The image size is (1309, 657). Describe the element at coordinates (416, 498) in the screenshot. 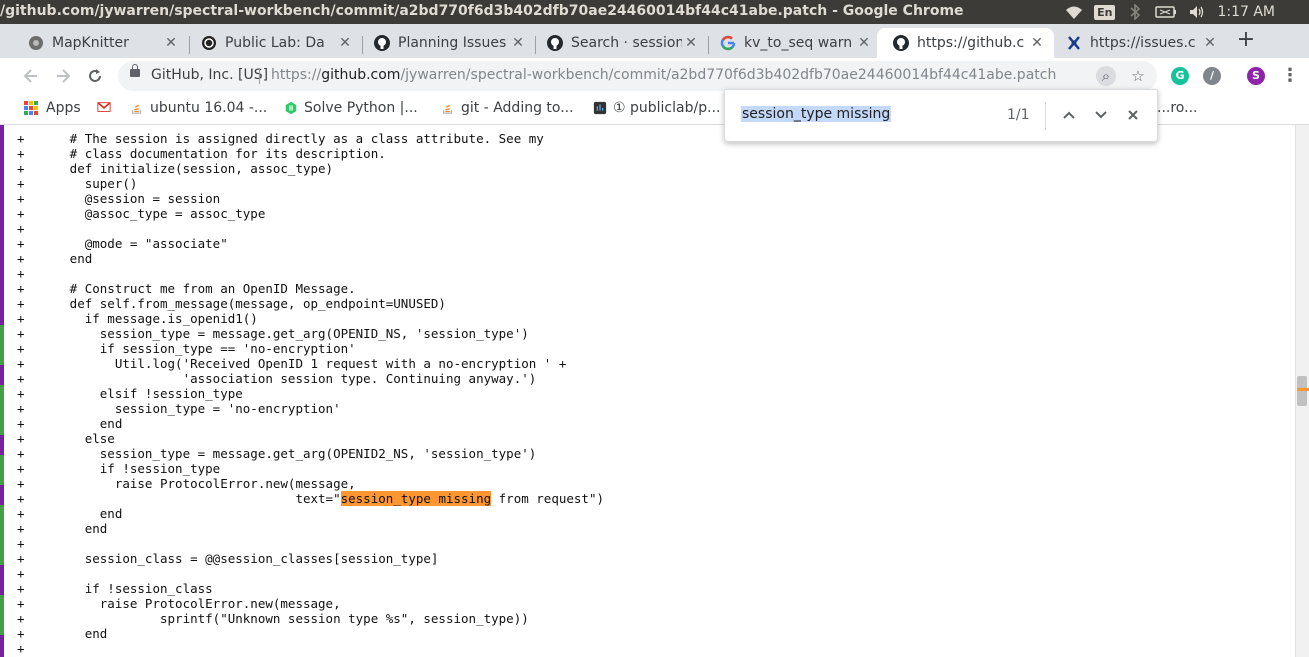

I see `find-match-highlight: session_type missing` at that location.